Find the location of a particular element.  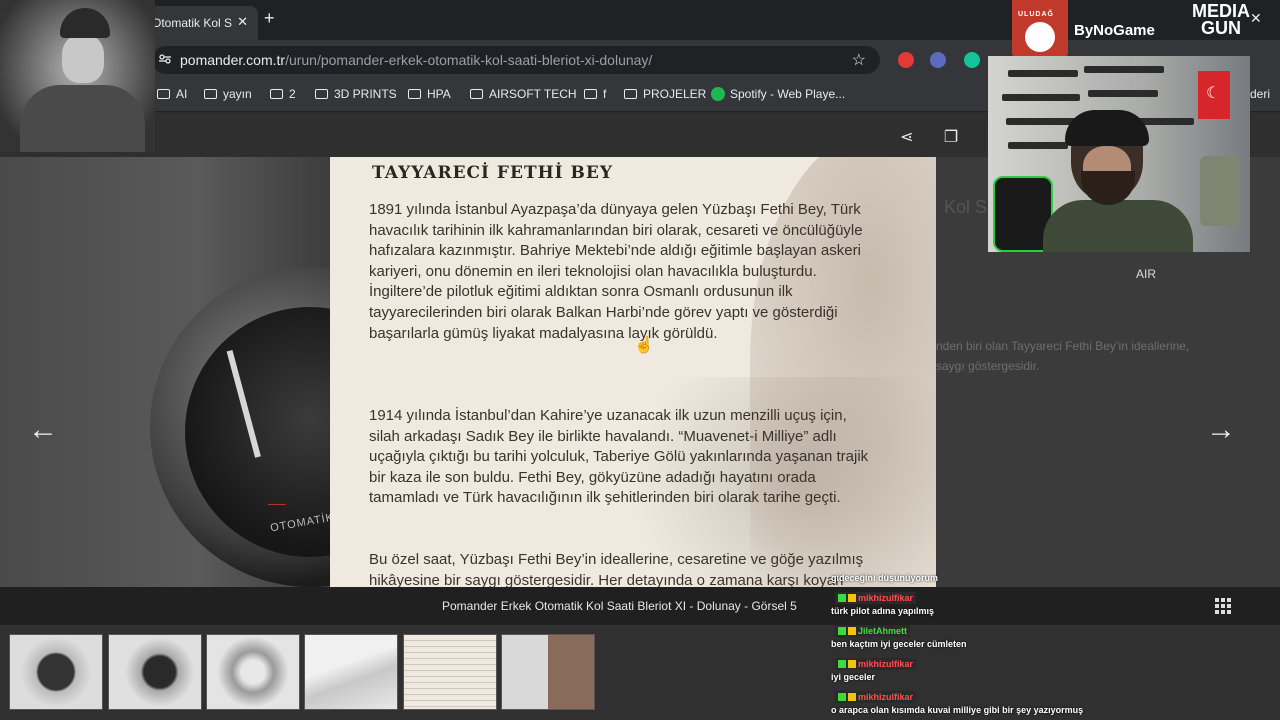

product-title-fragment: Kol S is located at coordinates (966, 207).